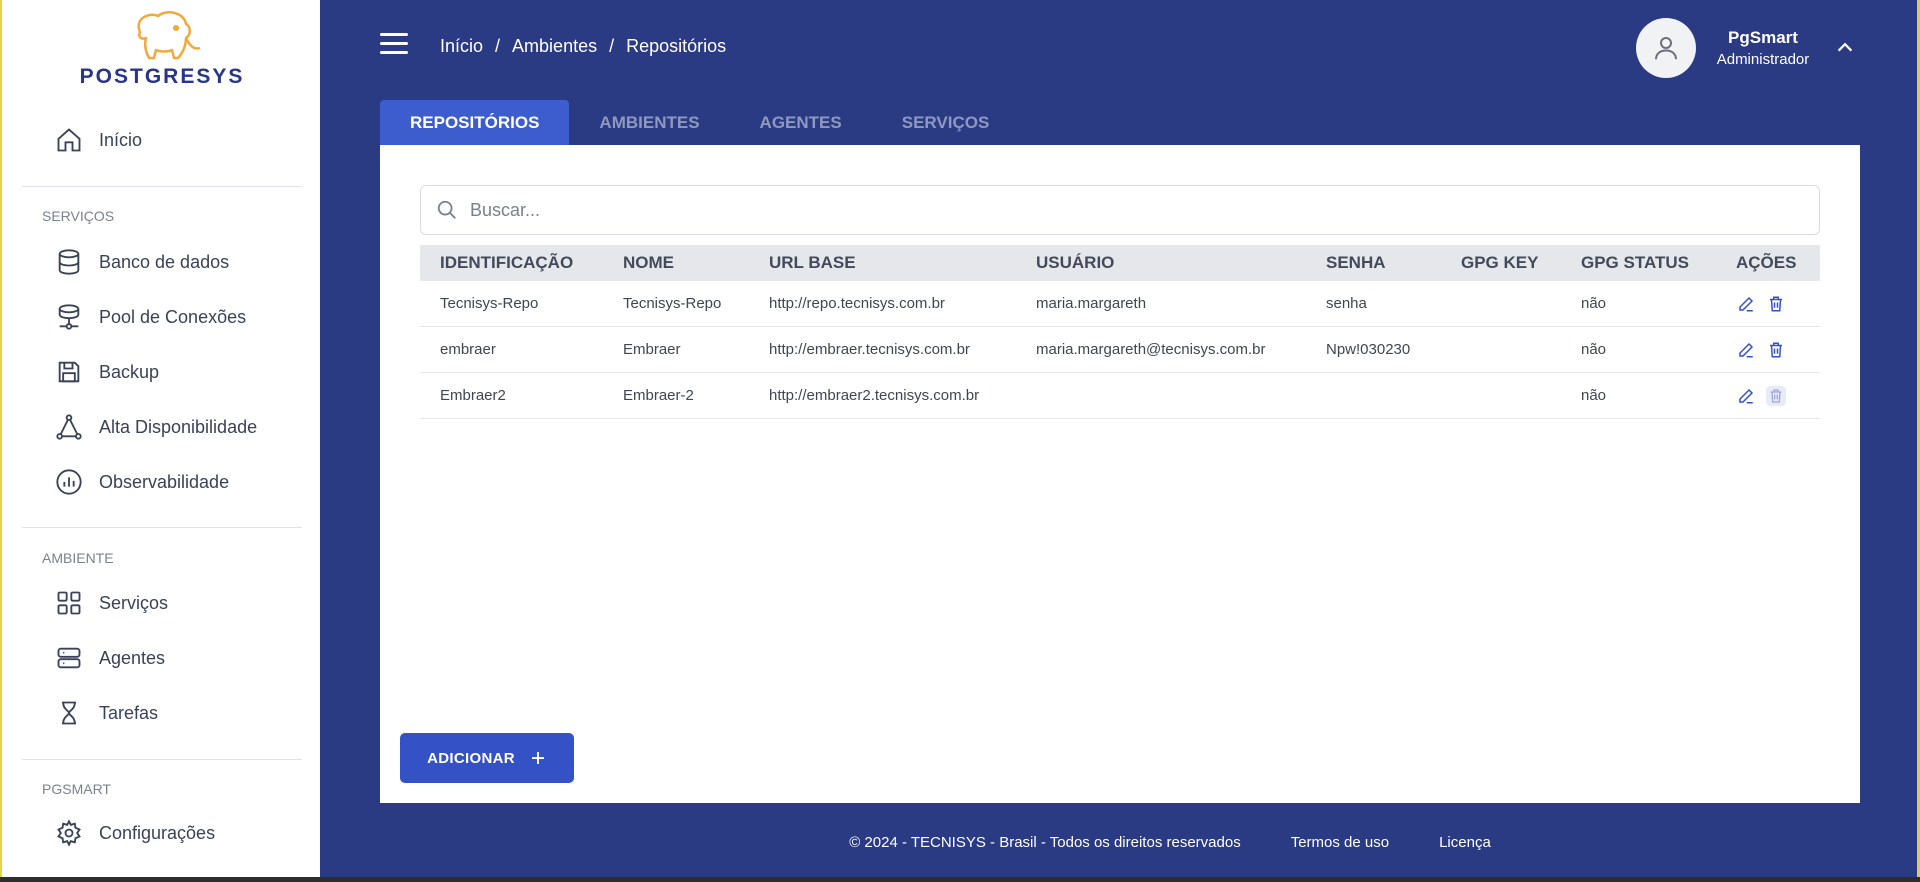 The height and width of the screenshot is (882, 1920). I want to click on tab-servicos: SERVIÇOS, so click(946, 122).